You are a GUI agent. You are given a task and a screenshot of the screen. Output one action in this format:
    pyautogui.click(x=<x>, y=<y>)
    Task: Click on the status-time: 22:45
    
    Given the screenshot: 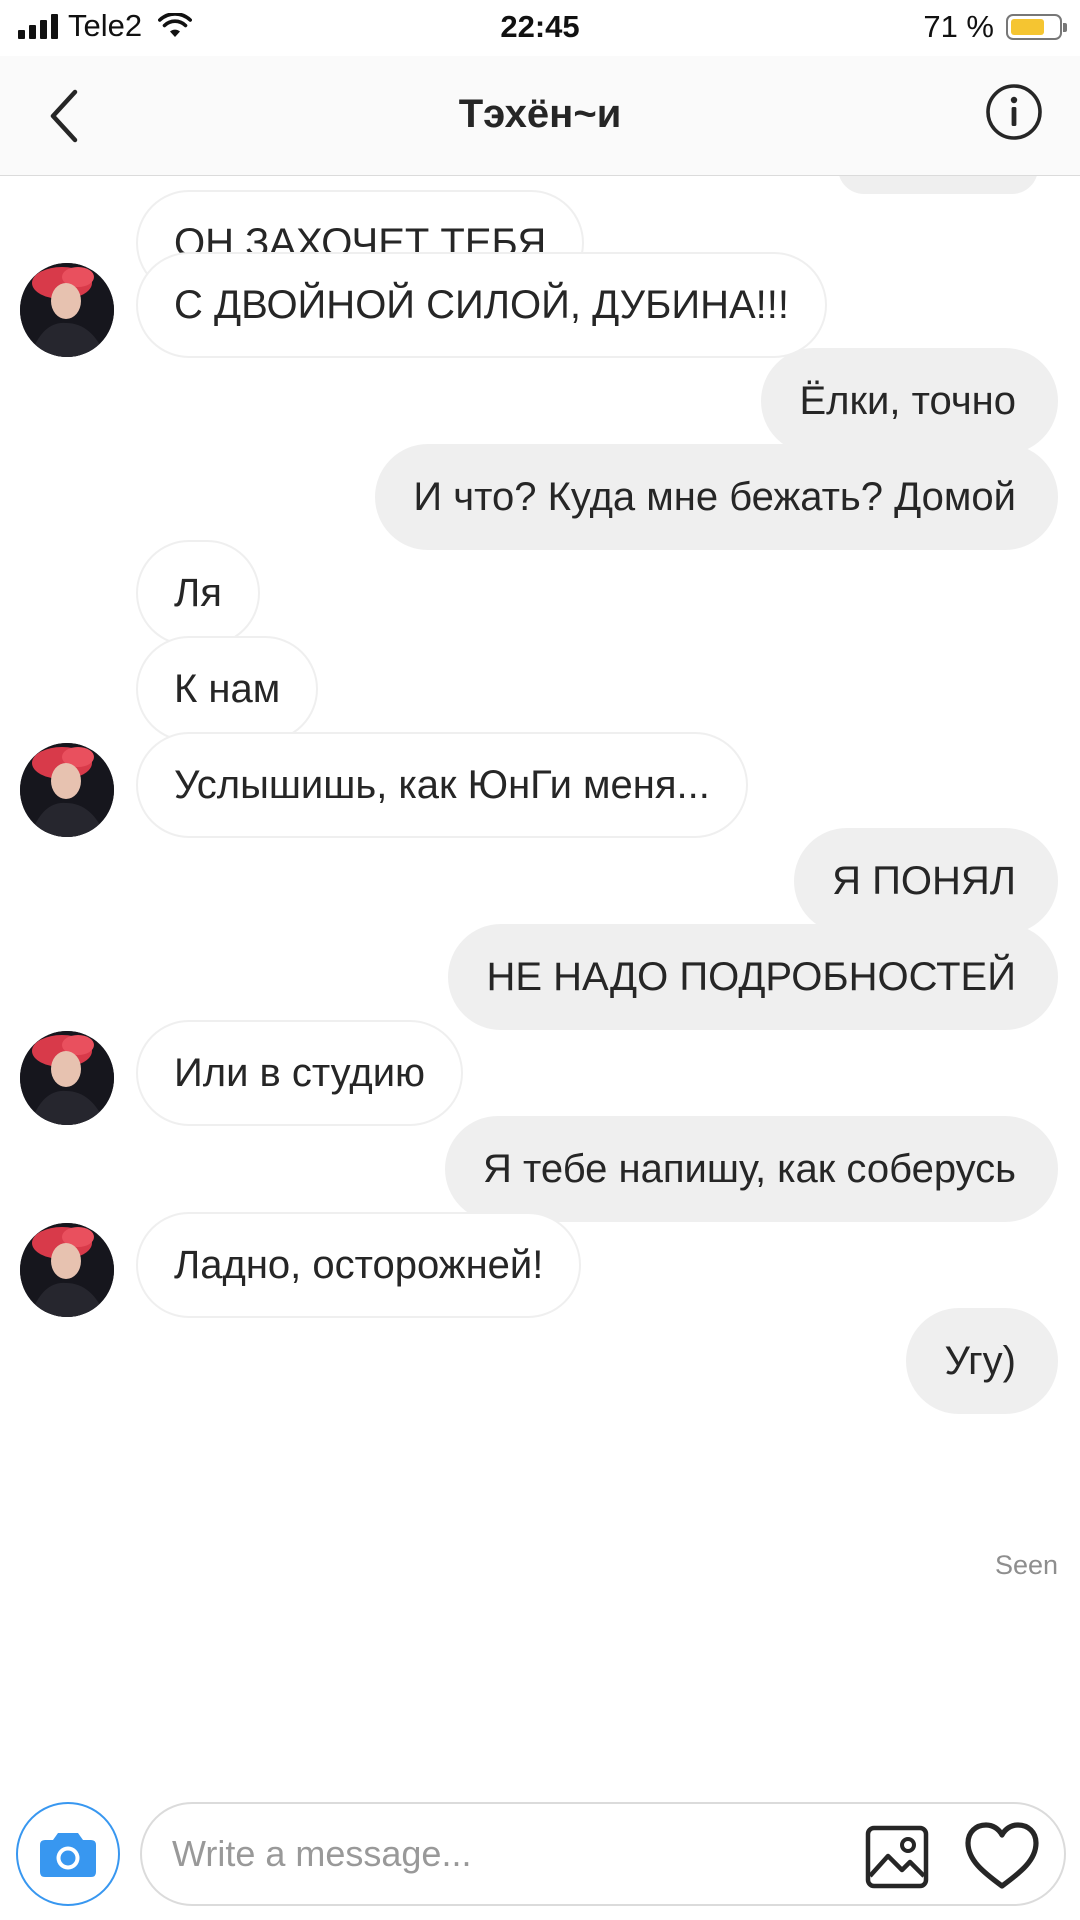 What is the action you would take?
    pyautogui.click(x=540, y=26)
    